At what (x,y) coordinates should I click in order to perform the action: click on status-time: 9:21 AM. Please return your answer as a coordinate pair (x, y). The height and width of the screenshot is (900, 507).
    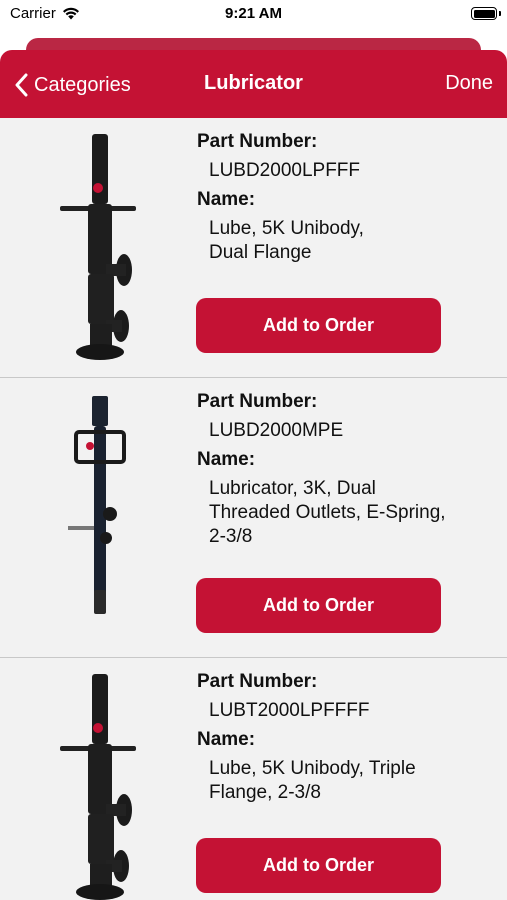
    Looking at the image, I should click on (253, 13).